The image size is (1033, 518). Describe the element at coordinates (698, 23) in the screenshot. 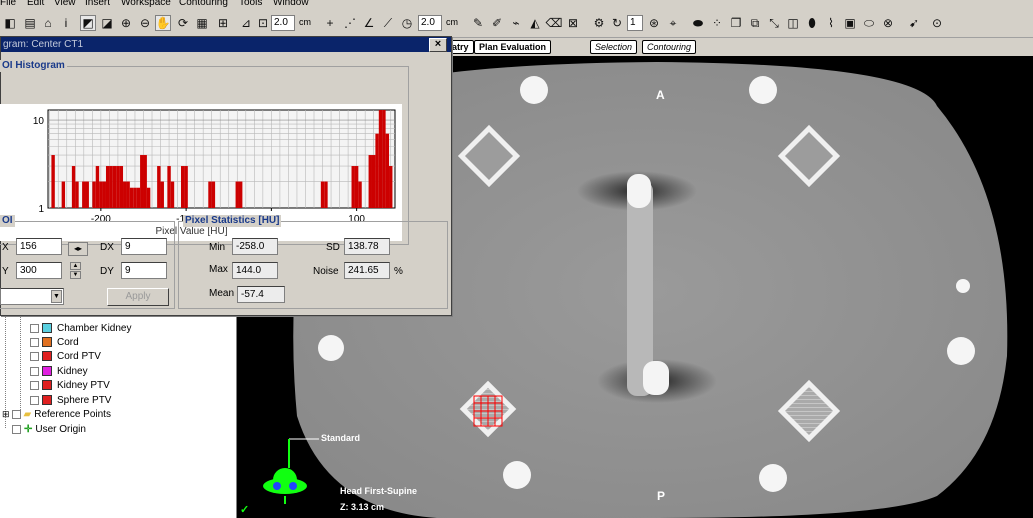

I see `ellipse-icon: ⬬` at that location.